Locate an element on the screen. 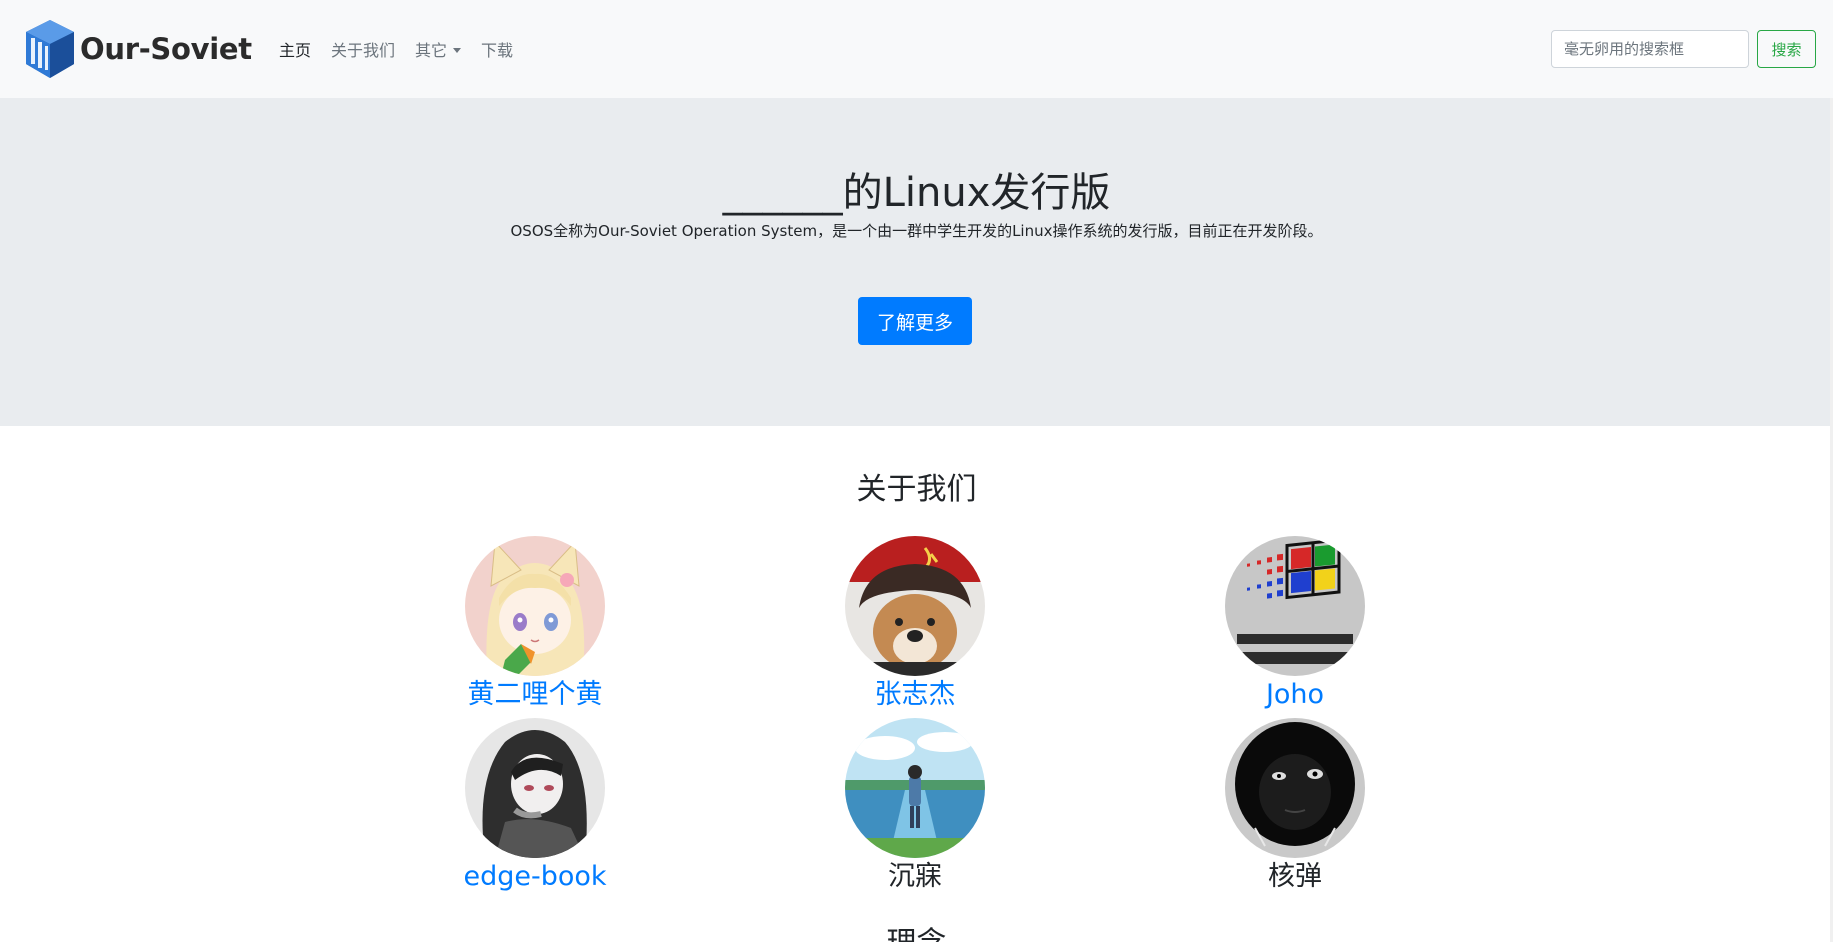 This screenshot has height=942, width=1833. member-name-link: Joho is located at coordinates (1295, 695).